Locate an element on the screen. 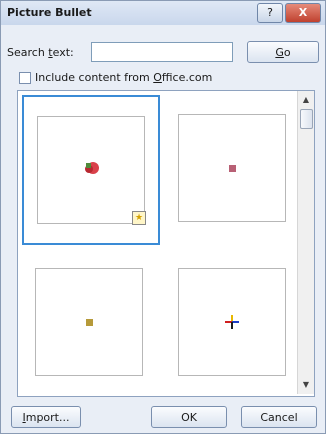 This screenshot has width=326, height=434. gallery-item-colored-cross is located at coordinates (234, 322).